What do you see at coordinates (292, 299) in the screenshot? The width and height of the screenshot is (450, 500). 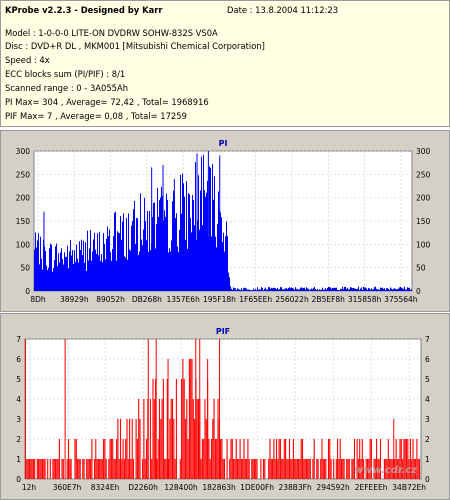 I see `pi-x-tick: 256022h` at bounding box center [292, 299].